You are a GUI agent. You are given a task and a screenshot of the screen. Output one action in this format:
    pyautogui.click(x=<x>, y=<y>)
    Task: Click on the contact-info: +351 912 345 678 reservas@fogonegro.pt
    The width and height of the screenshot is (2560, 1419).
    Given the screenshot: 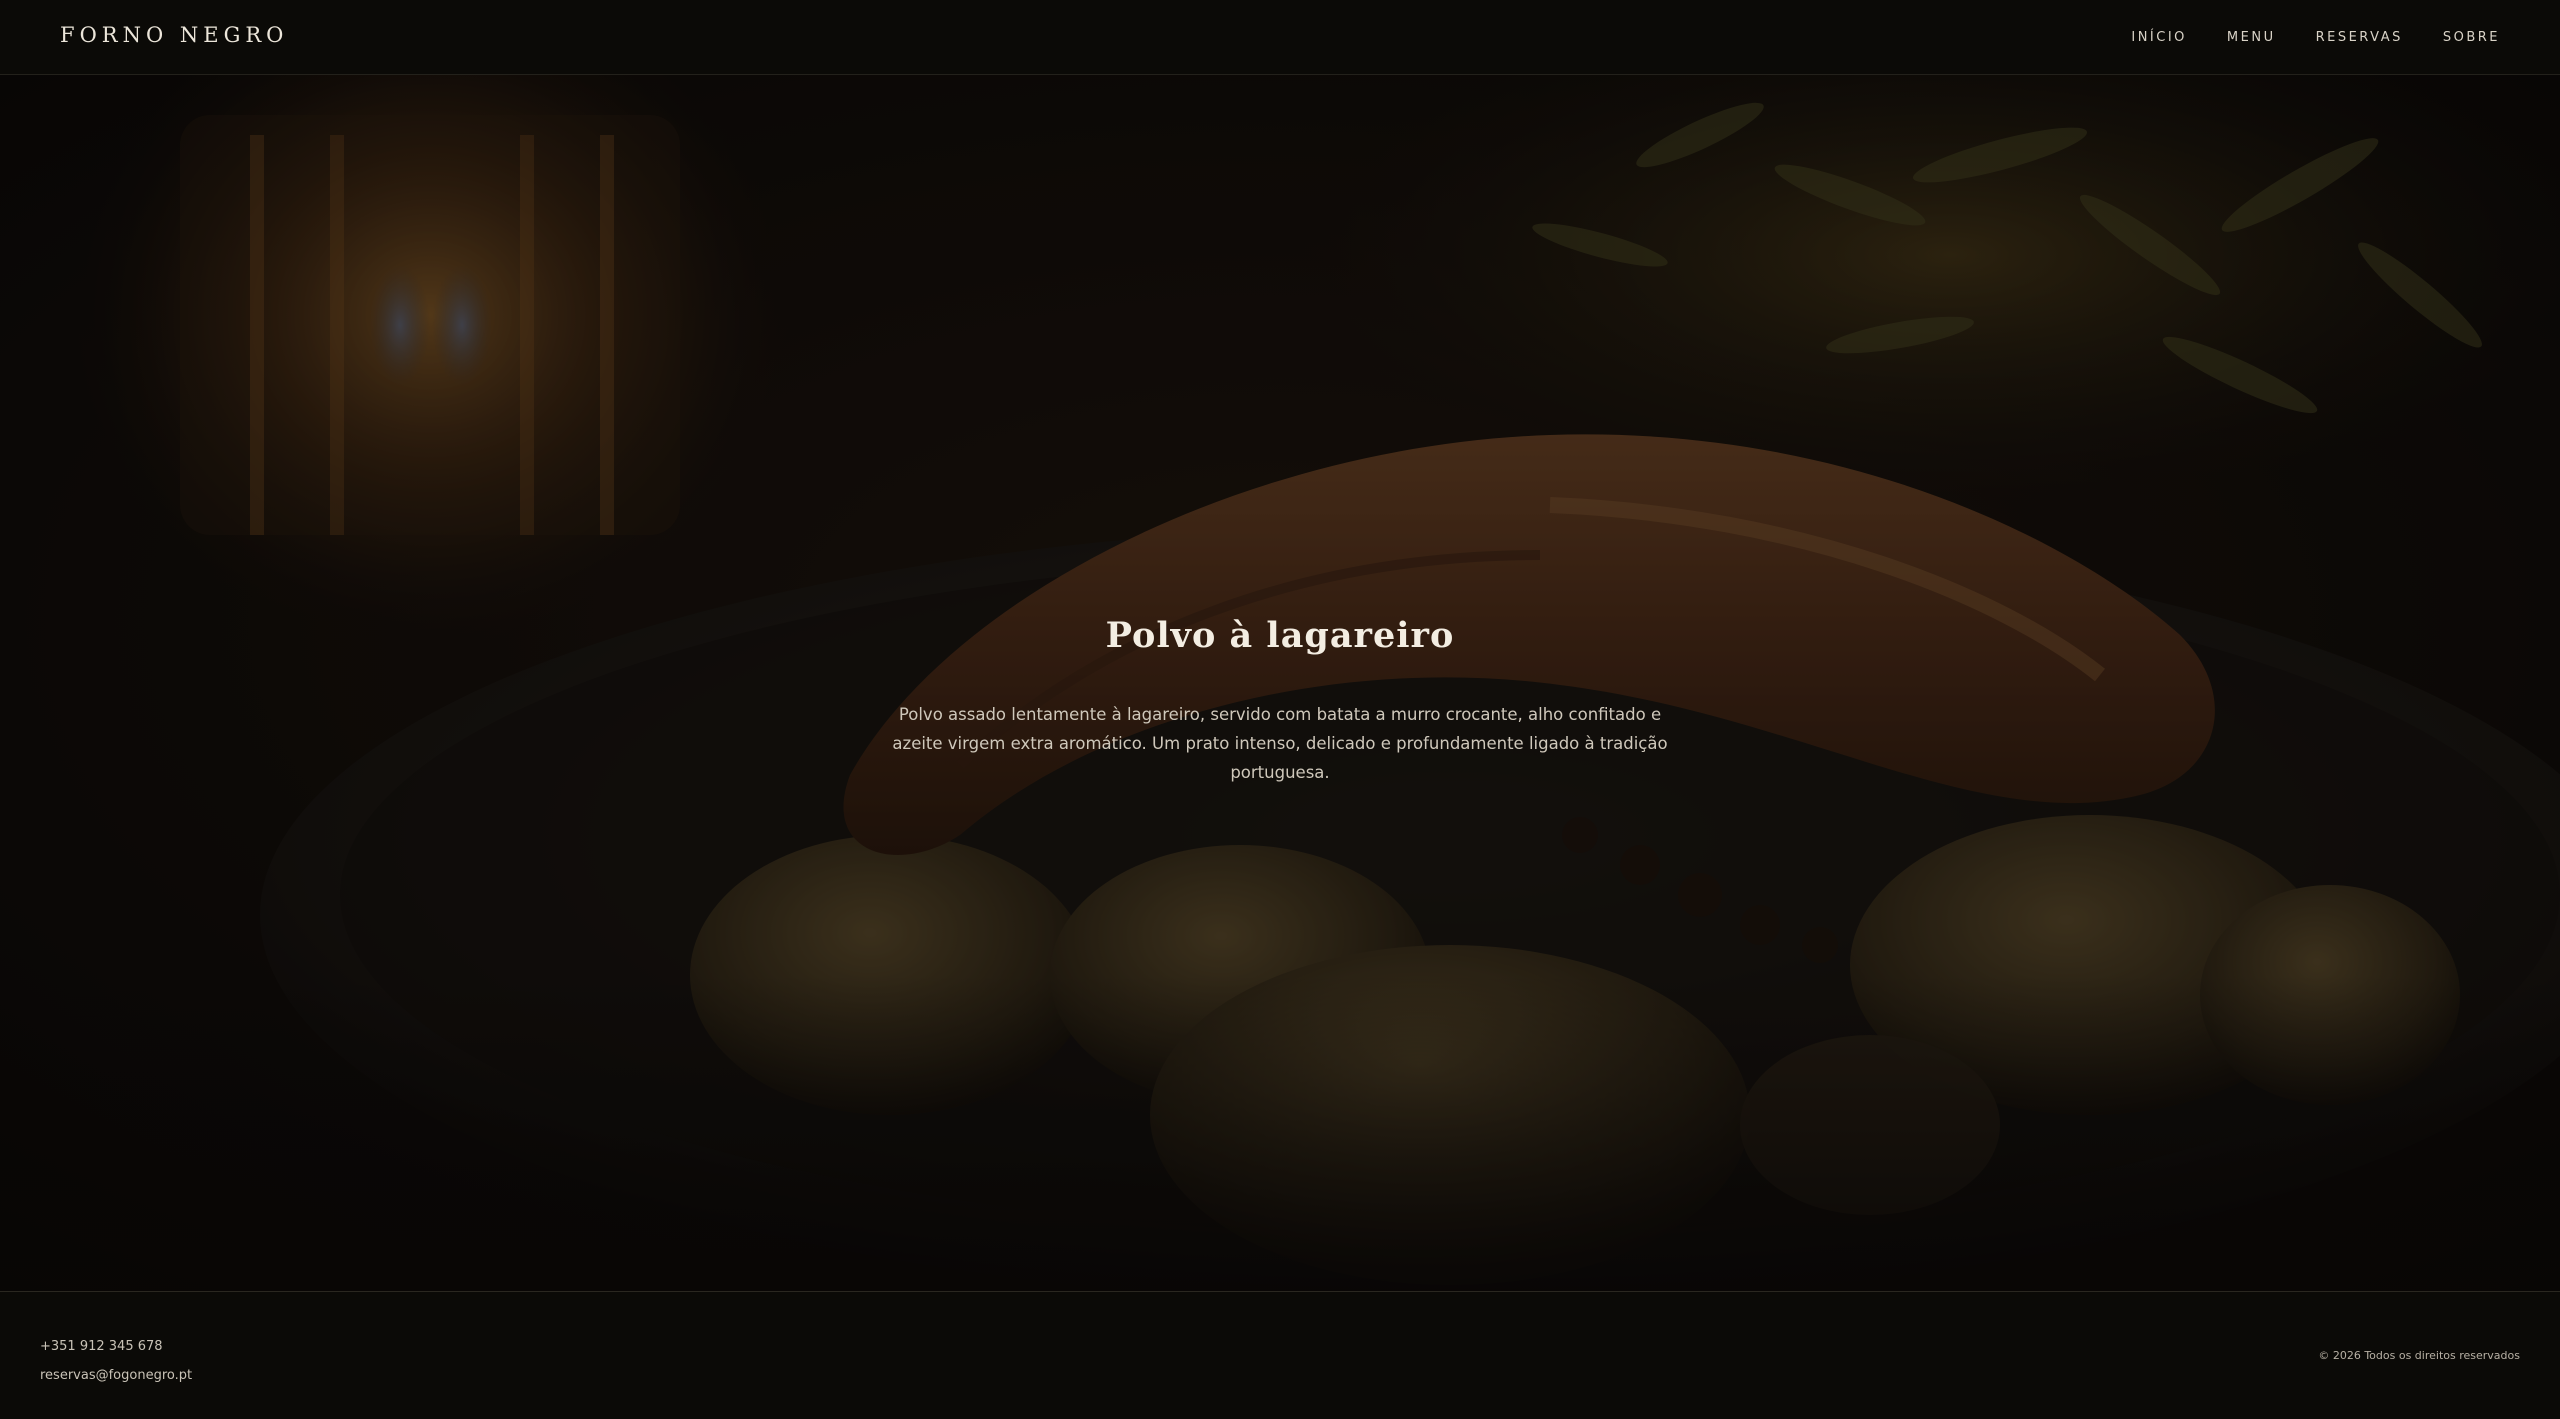 What is the action you would take?
    pyautogui.click(x=116, y=1361)
    